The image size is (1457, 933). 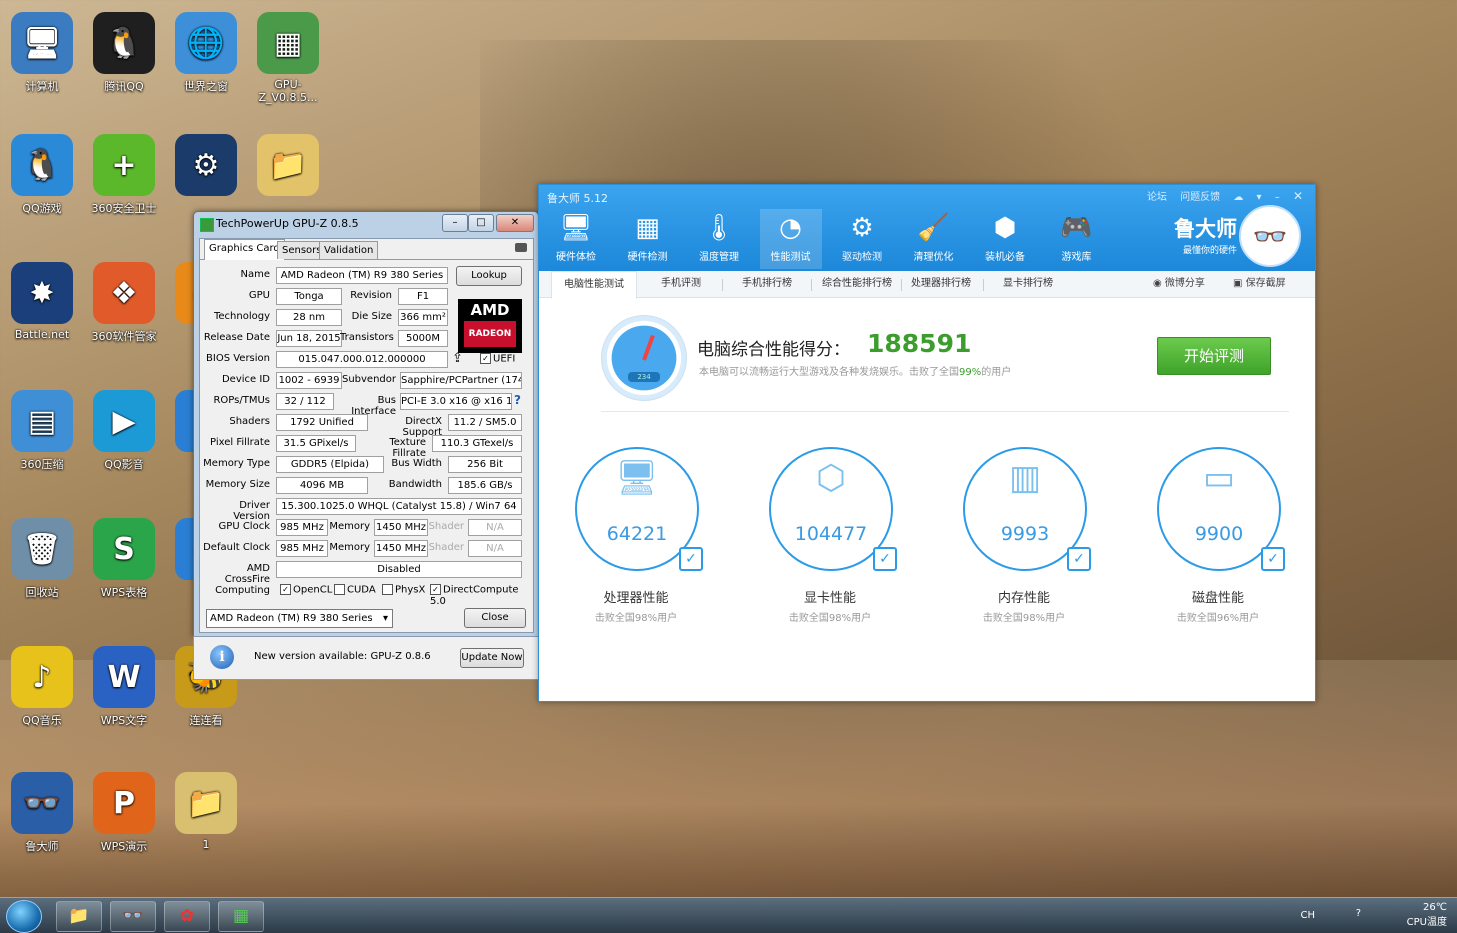 What do you see at coordinates (245, 379) in the screenshot?
I see `device-id-label: Device ID` at bounding box center [245, 379].